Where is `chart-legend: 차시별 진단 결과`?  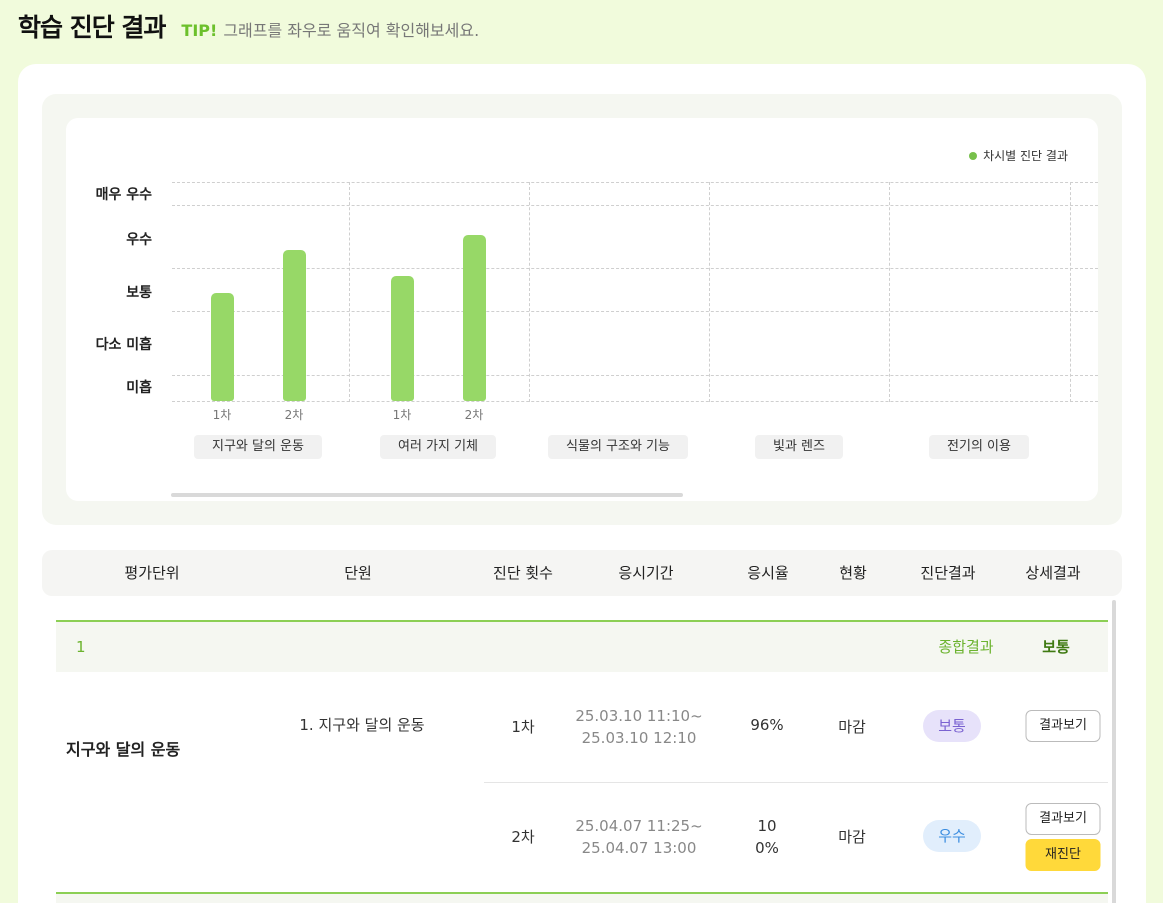 chart-legend: 차시별 진단 결과 is located at coordinates (1018, 155).